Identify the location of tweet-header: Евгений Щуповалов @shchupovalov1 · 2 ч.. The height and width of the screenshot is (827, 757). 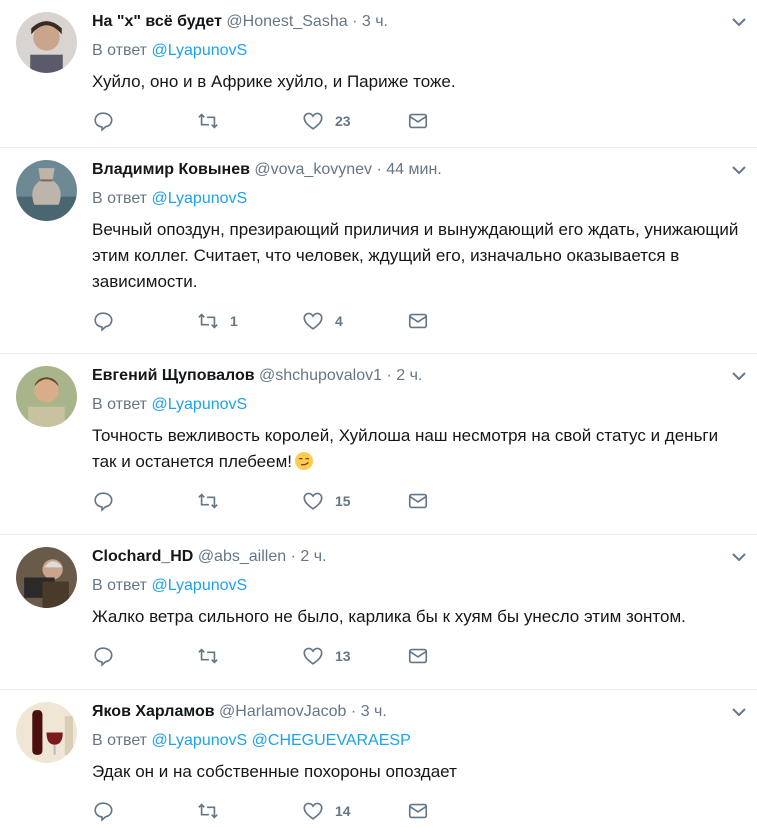
(416, 376).